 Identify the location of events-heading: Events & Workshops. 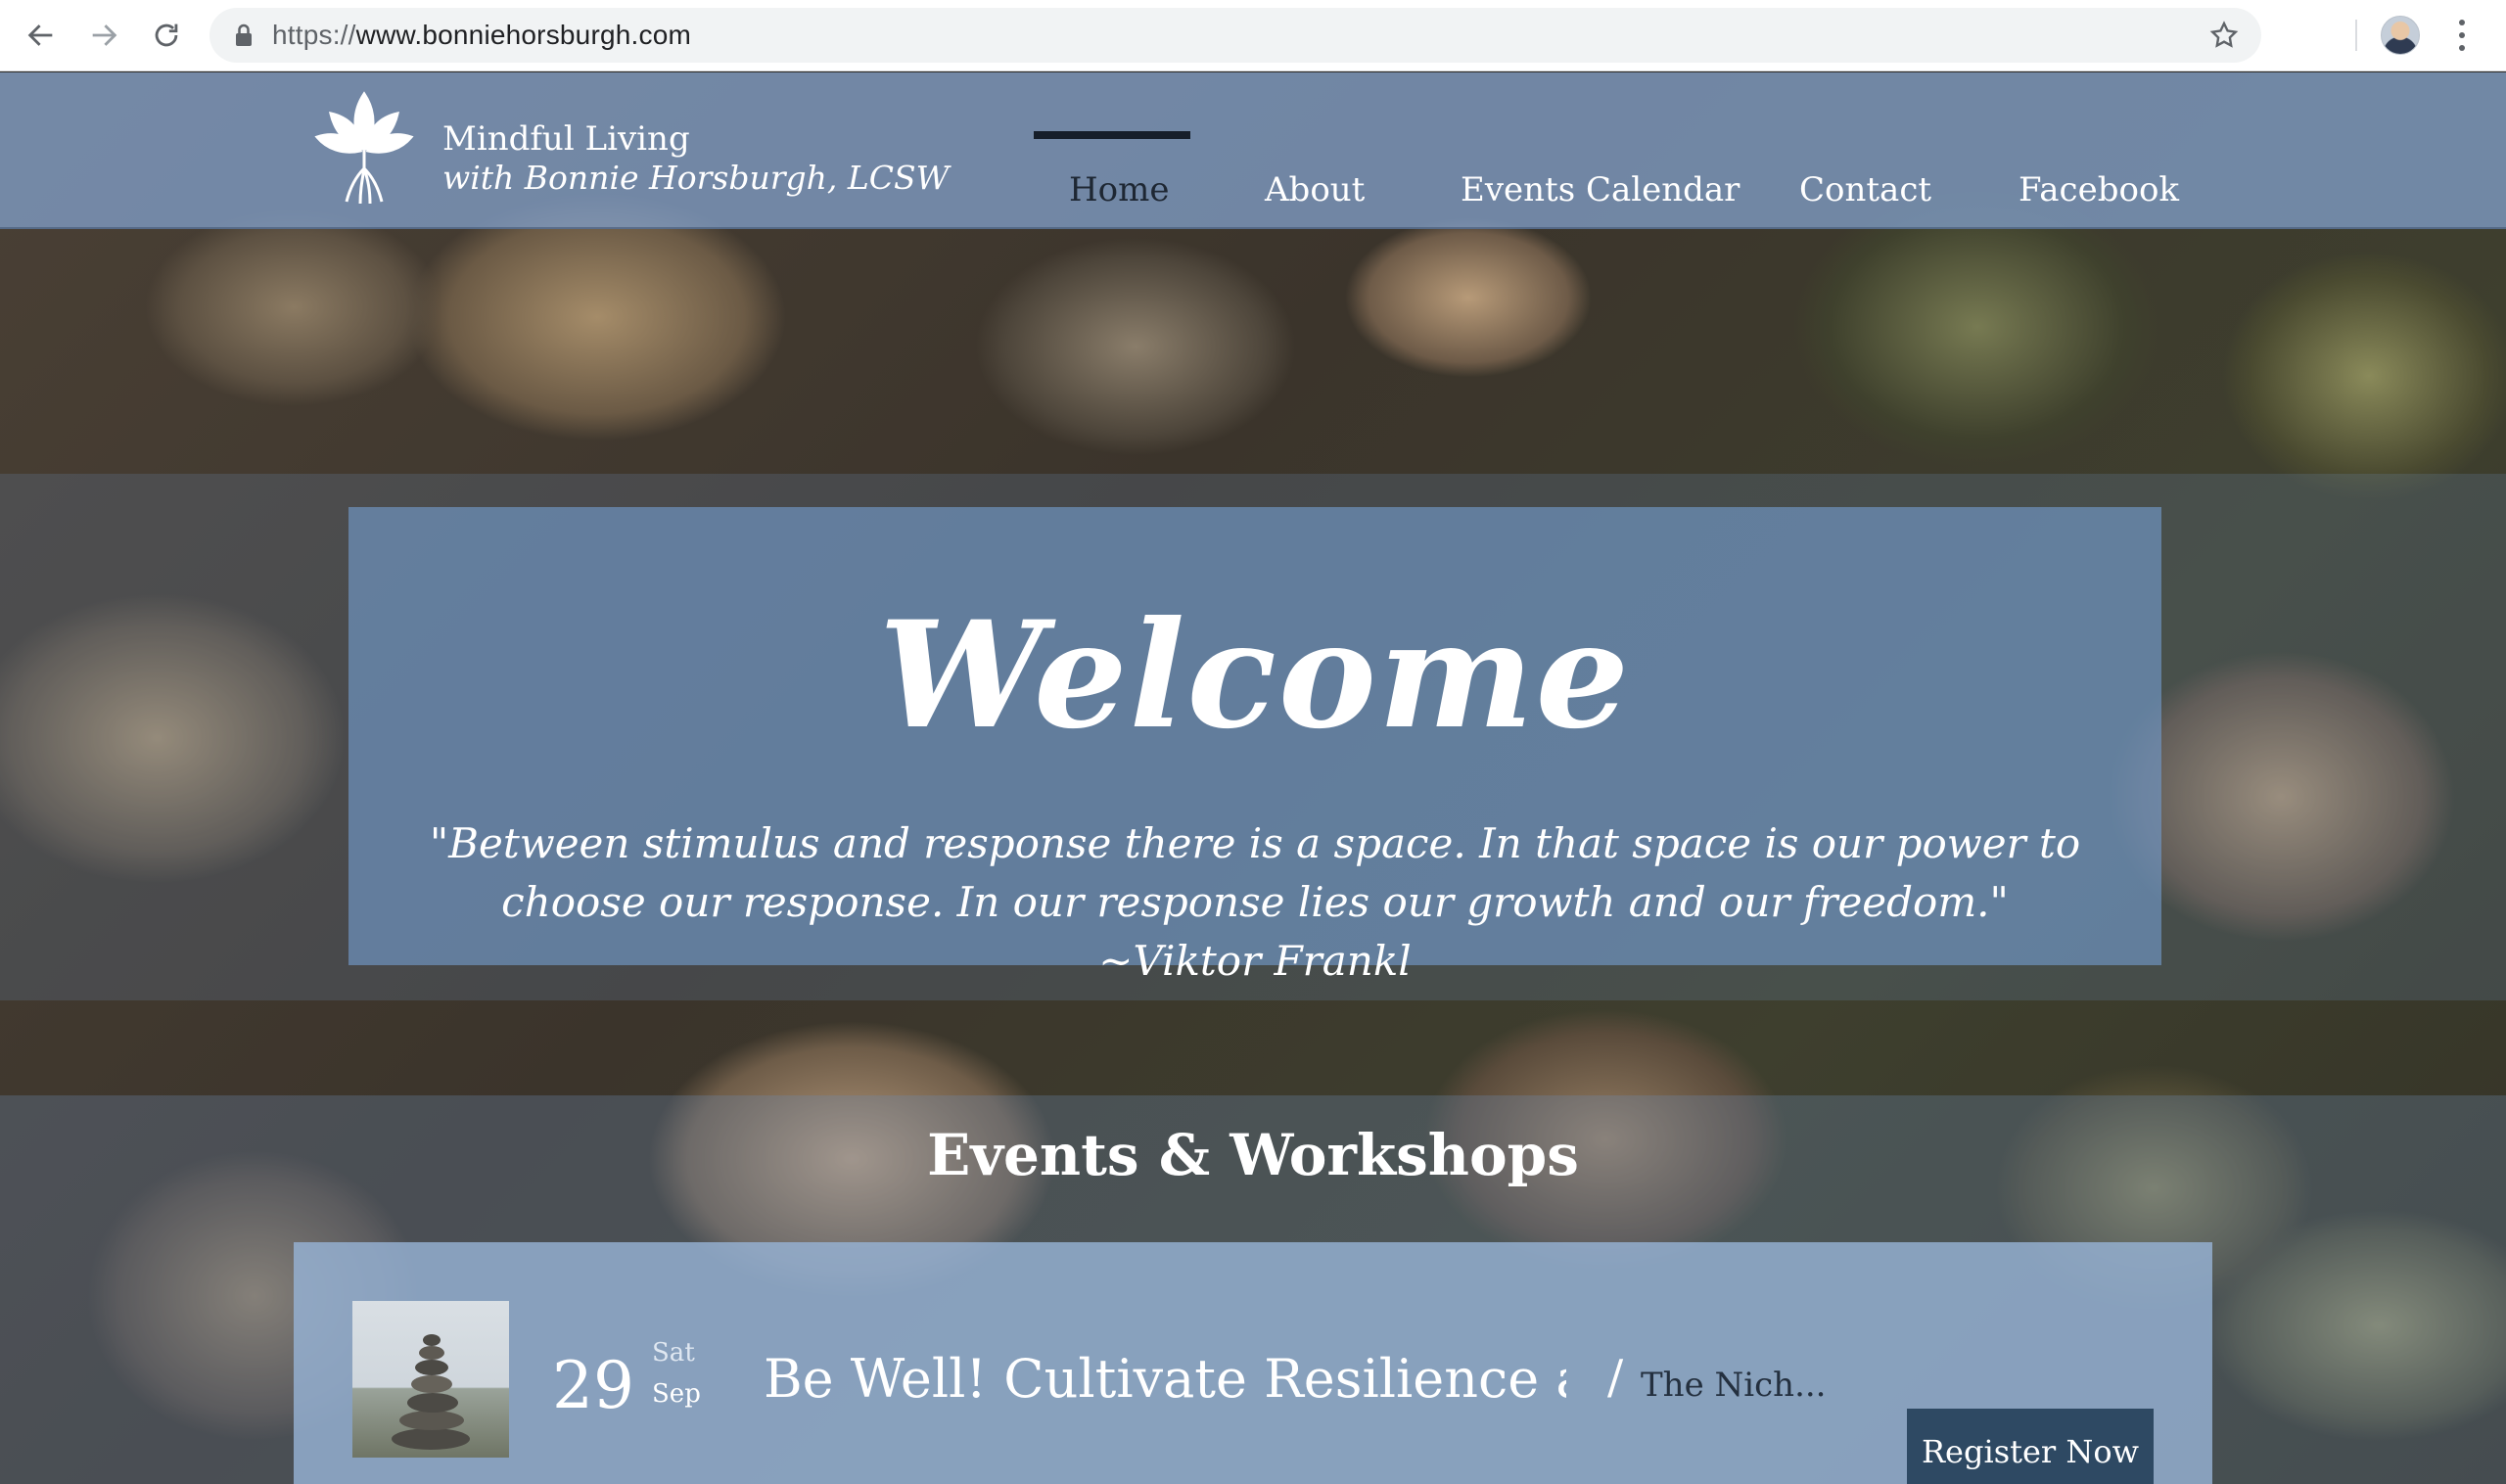
(1253, 1155).